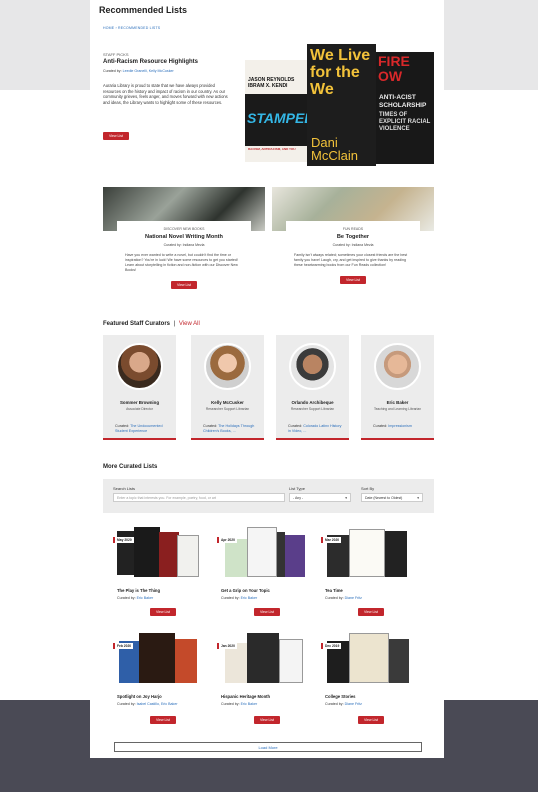 This screenshot has height=792, width=538. I want to click on curator-name: Orlando Archibeque, so click(312, 402).